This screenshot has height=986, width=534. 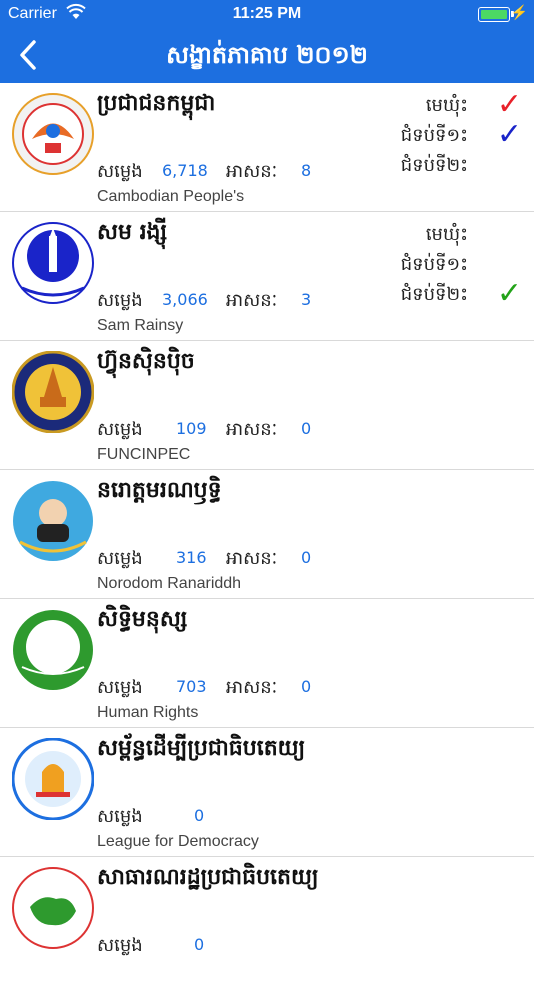 I want to click on republican-democracy-logo-icon, so click(x=53, y=908).